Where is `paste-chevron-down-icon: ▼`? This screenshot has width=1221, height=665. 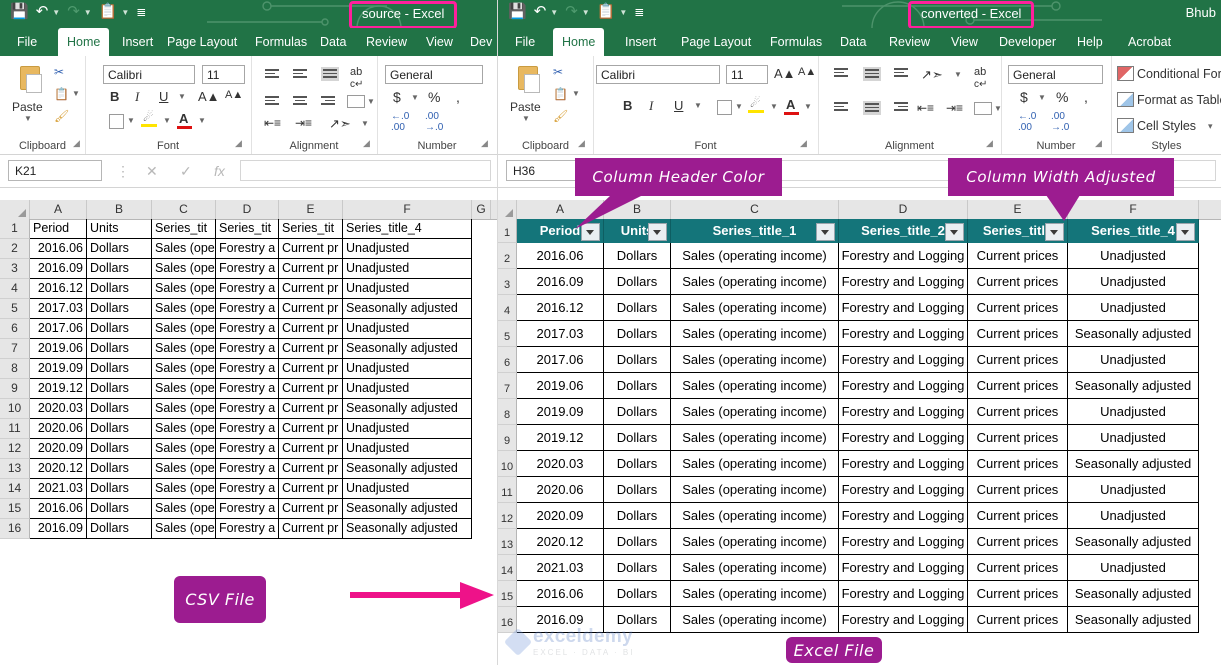 paste-chevron-down-icon: ▼ is located at coordinates (623, 12).